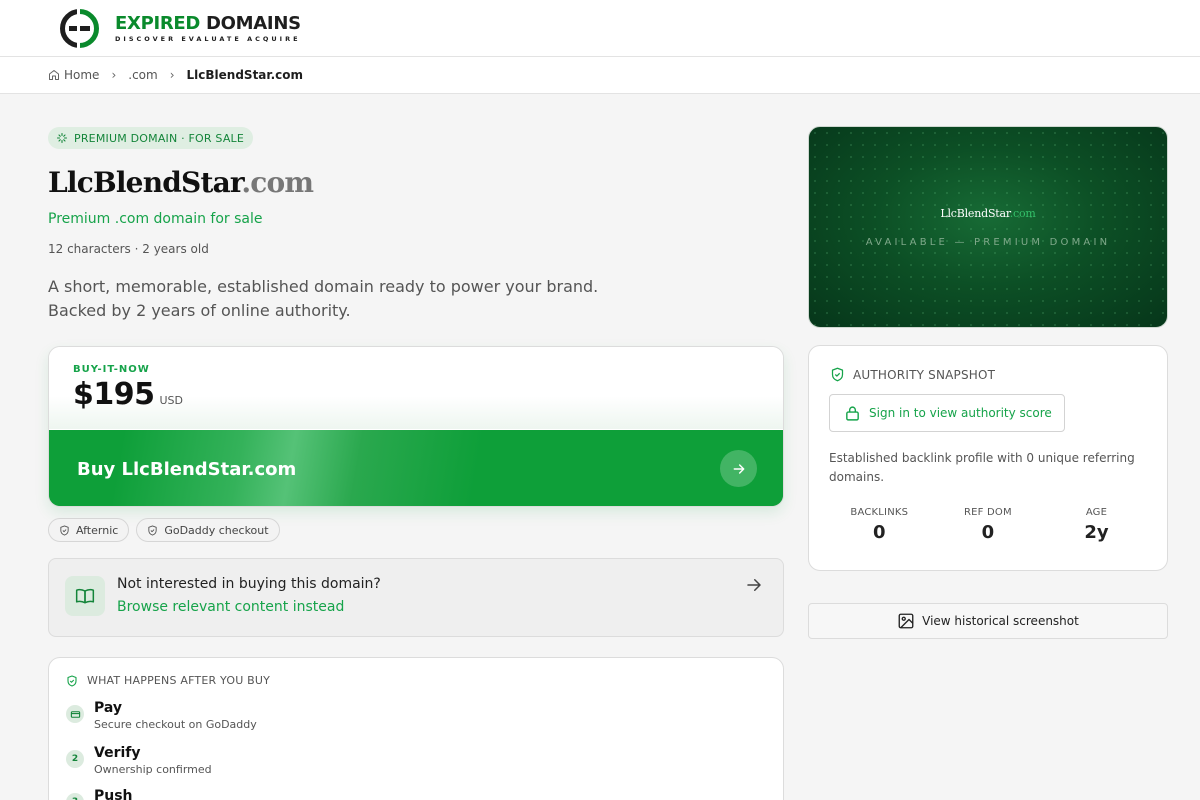  Describe the element at coordinates (249, 584) in the screenshot. I see `browse-question: Not interested in buying this domain?` at that location.